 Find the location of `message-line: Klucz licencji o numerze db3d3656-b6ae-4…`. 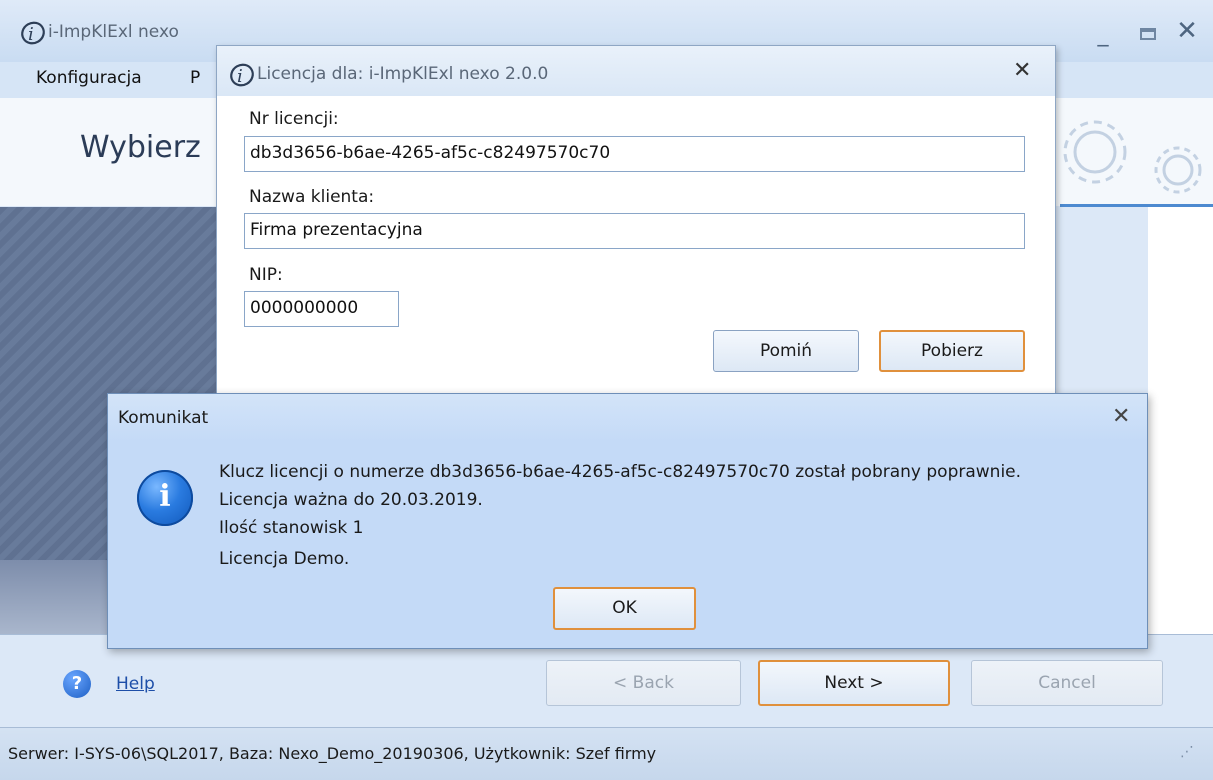

message-line: Klucz licencji o numerze db3d3656-b6ae-4… is located at coordinates (620, 472).